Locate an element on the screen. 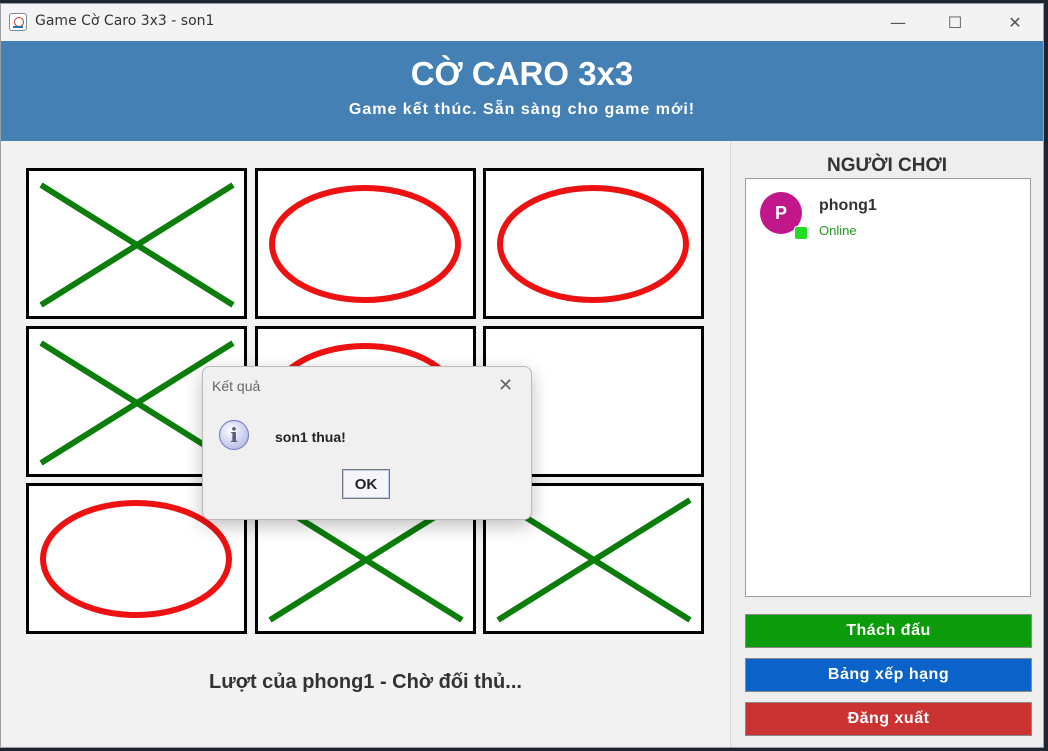  ranking-button: Bảng xếp hạng is located at coordinates (888, 675).